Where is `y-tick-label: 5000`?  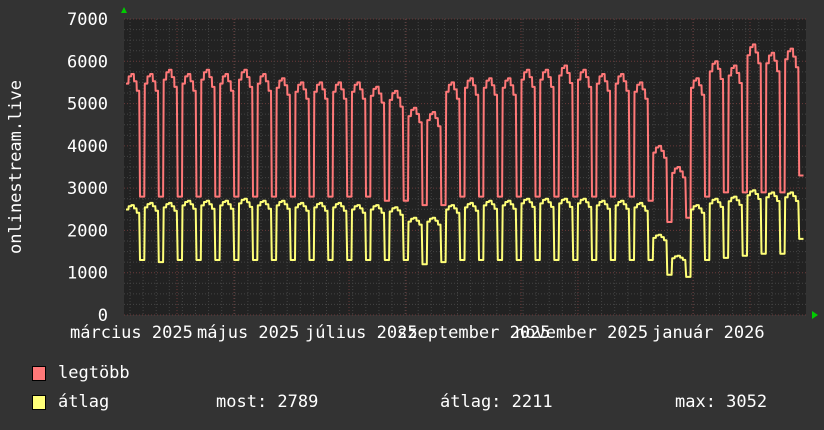
y-tick-label: 5000 is located at coordinates (87, 105).